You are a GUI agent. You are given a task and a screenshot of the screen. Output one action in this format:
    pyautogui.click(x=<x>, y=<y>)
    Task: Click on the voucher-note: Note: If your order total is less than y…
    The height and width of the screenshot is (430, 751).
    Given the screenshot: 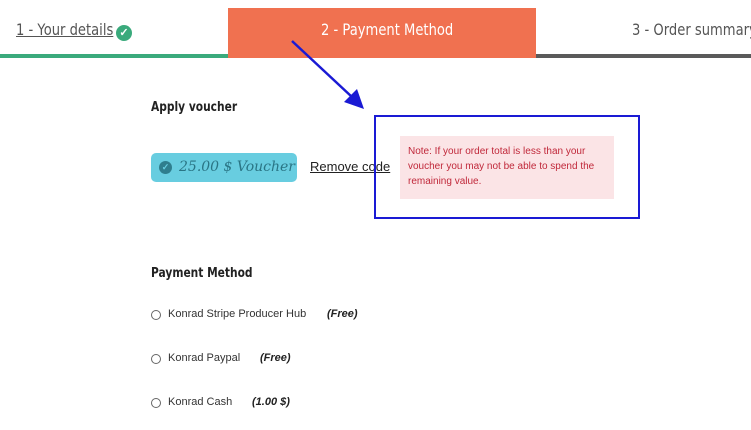 What is the action you would take?
    pyautogui.click(x=507, y=167)
    